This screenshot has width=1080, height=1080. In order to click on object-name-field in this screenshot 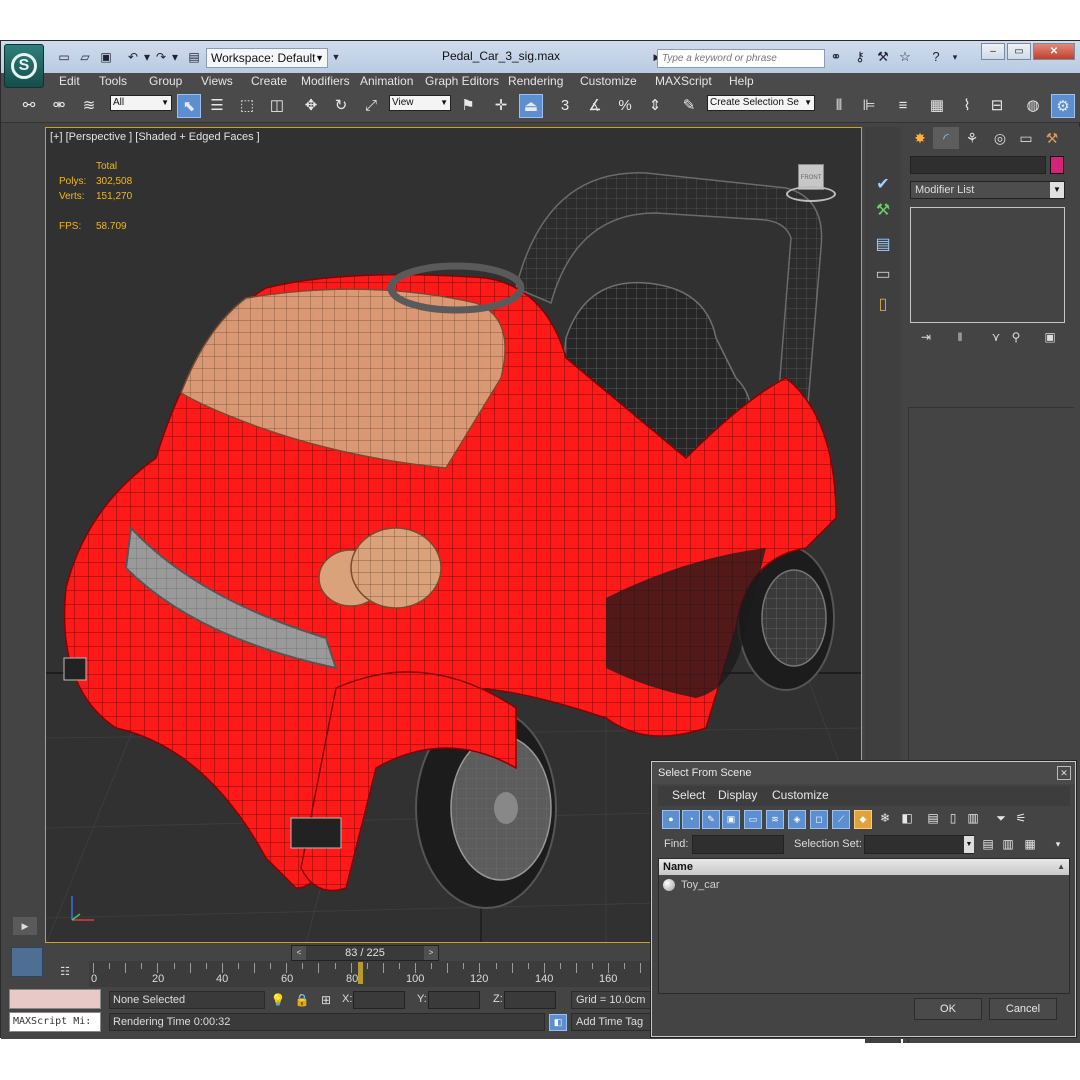, I will do `click(978, 165)`.